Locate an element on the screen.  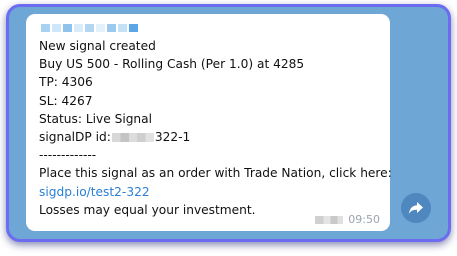
signal-link: sigdp.io/test2-322 is located at coordinates (211, 192).